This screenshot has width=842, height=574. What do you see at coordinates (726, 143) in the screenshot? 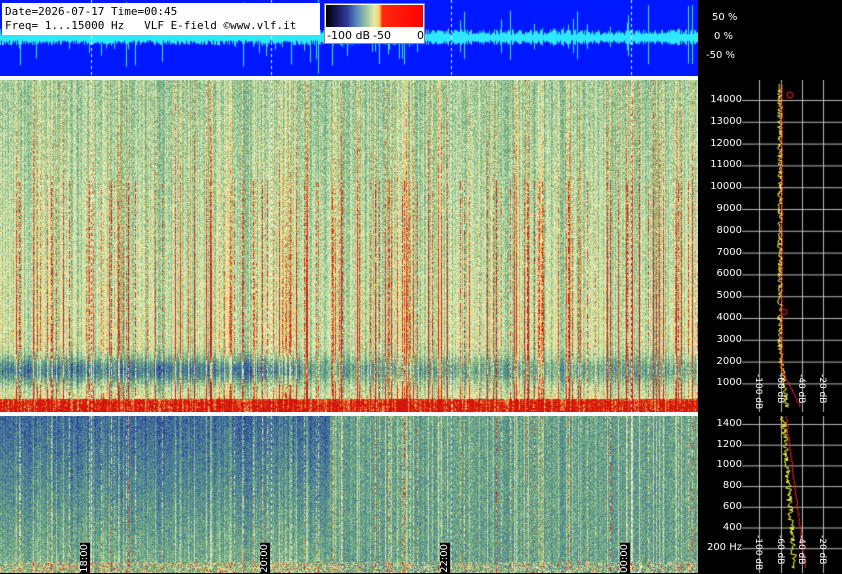
I see `freq-label: 12000` at bounding box center [726, 143].